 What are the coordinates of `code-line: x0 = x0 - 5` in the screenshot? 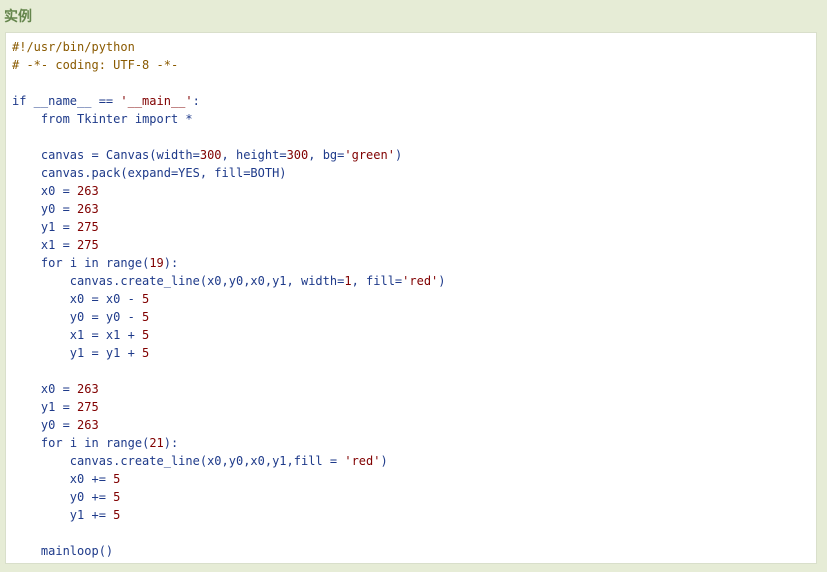 It's located at (229, 299).